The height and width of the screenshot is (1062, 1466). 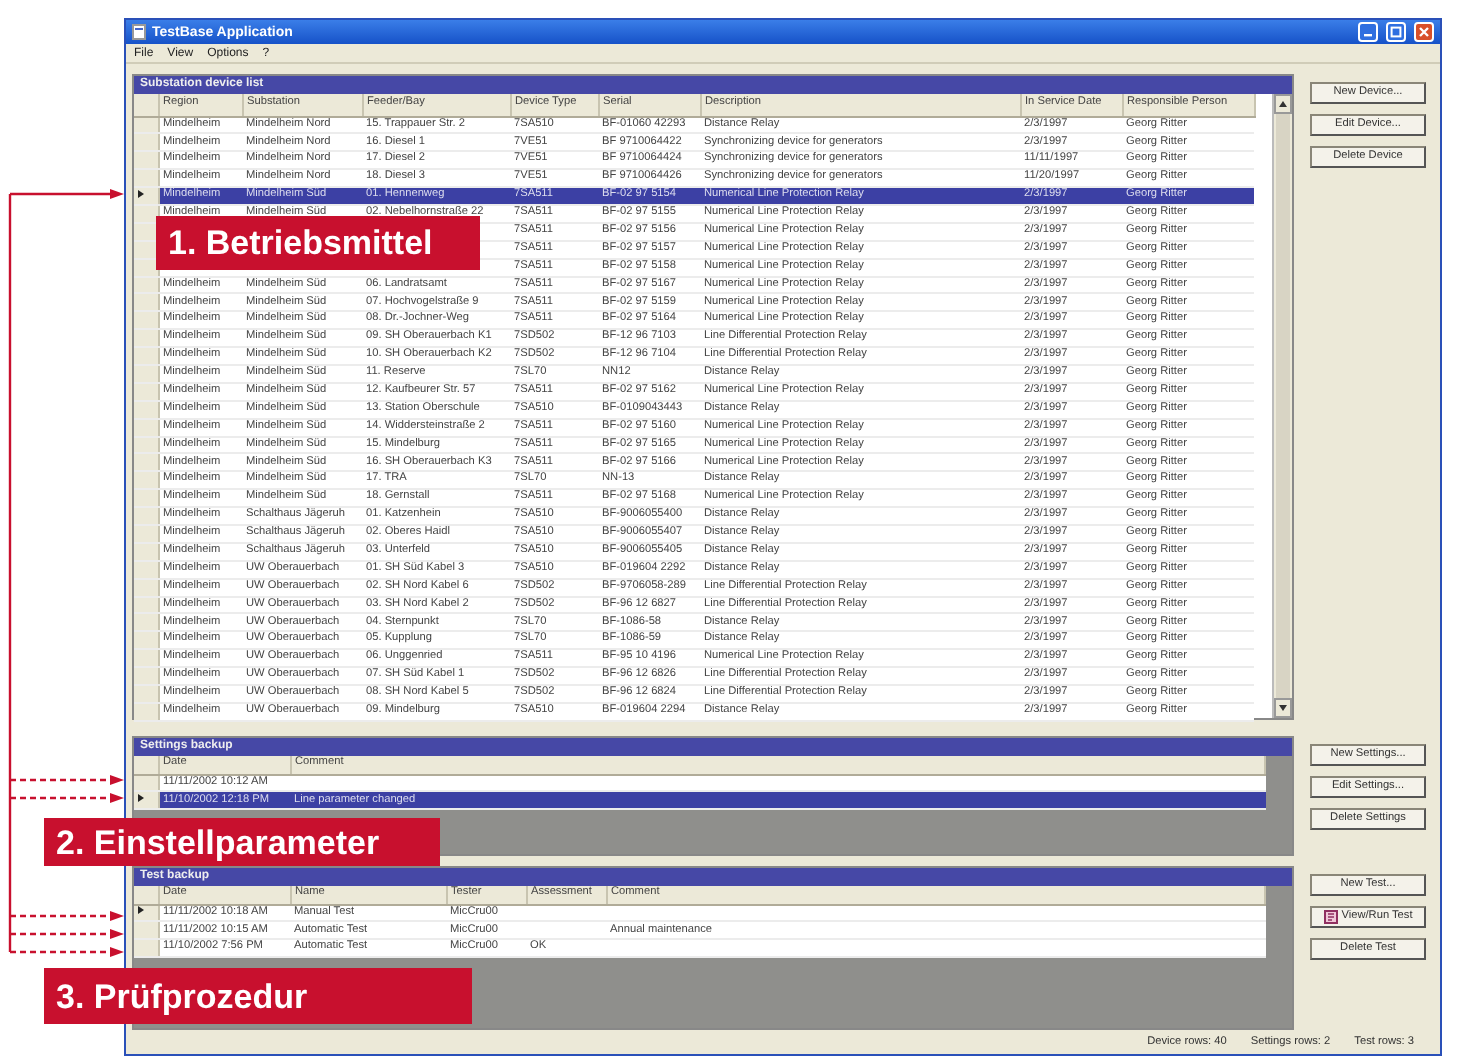 I want to click on up-arrow-icon, so click(x=1283, y=104).